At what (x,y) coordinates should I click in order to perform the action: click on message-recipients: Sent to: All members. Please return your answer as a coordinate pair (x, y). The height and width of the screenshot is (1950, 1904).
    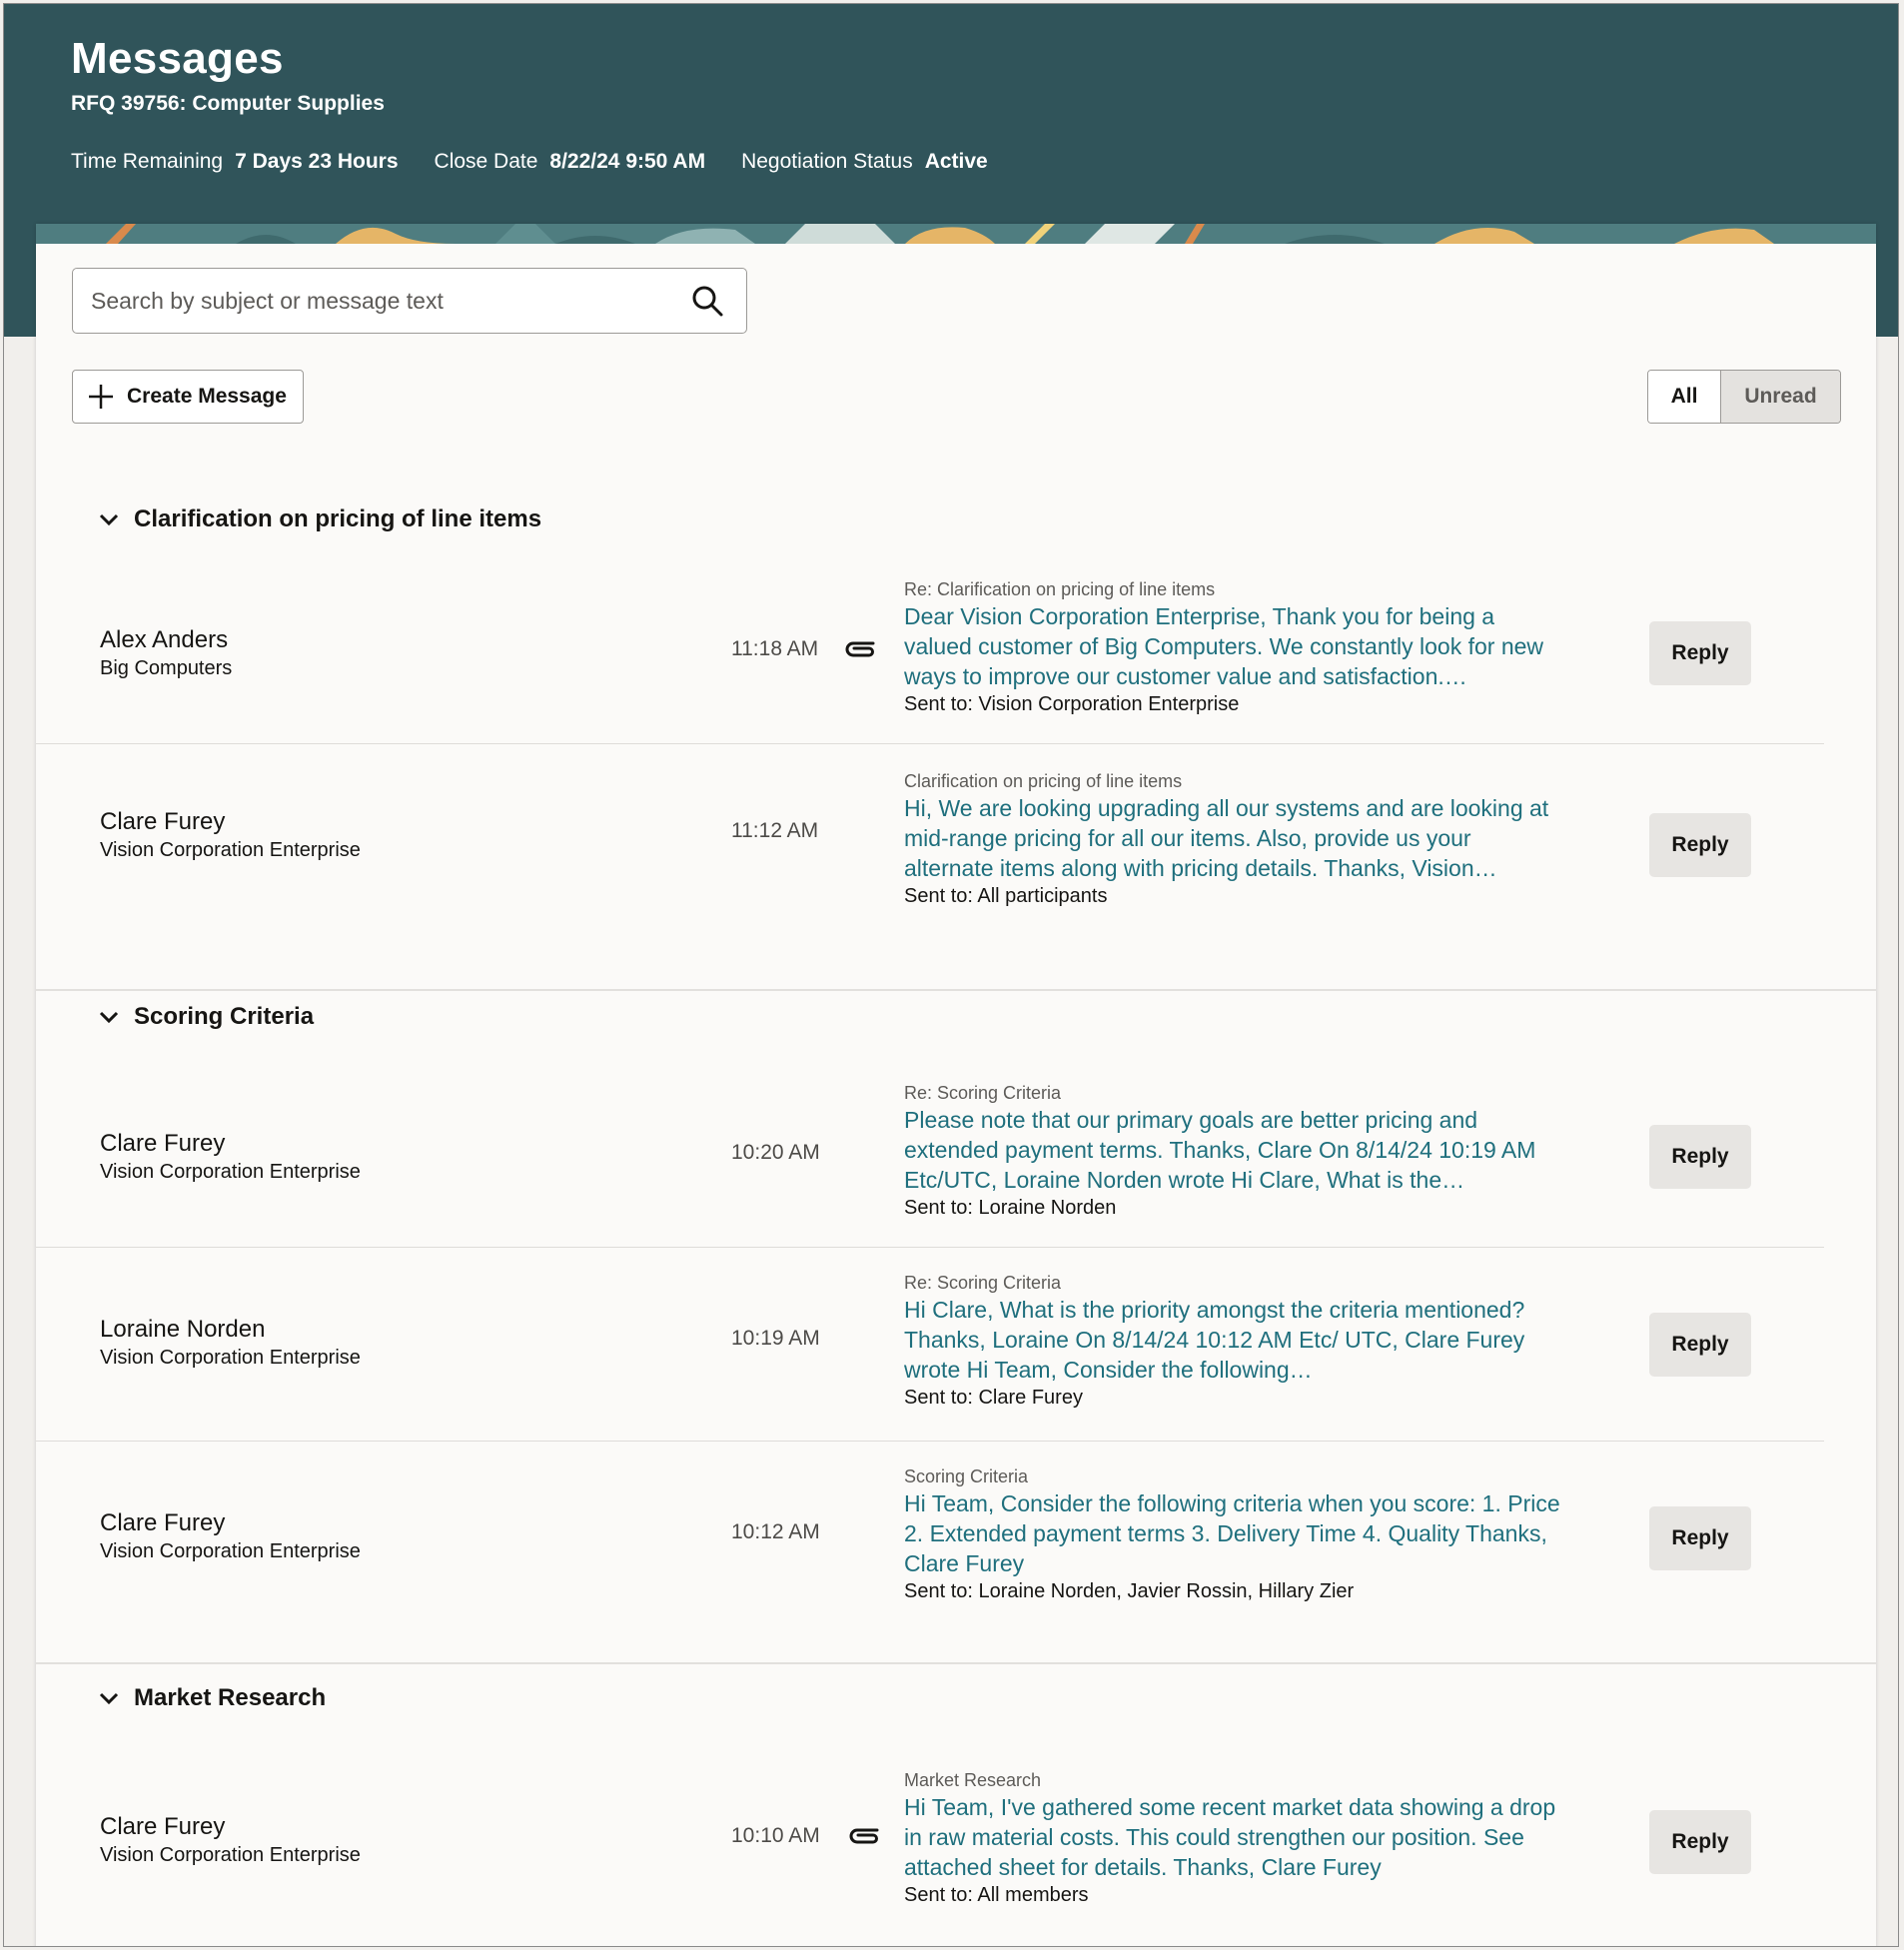
    Looking at the image, I should click on (996, 1895).